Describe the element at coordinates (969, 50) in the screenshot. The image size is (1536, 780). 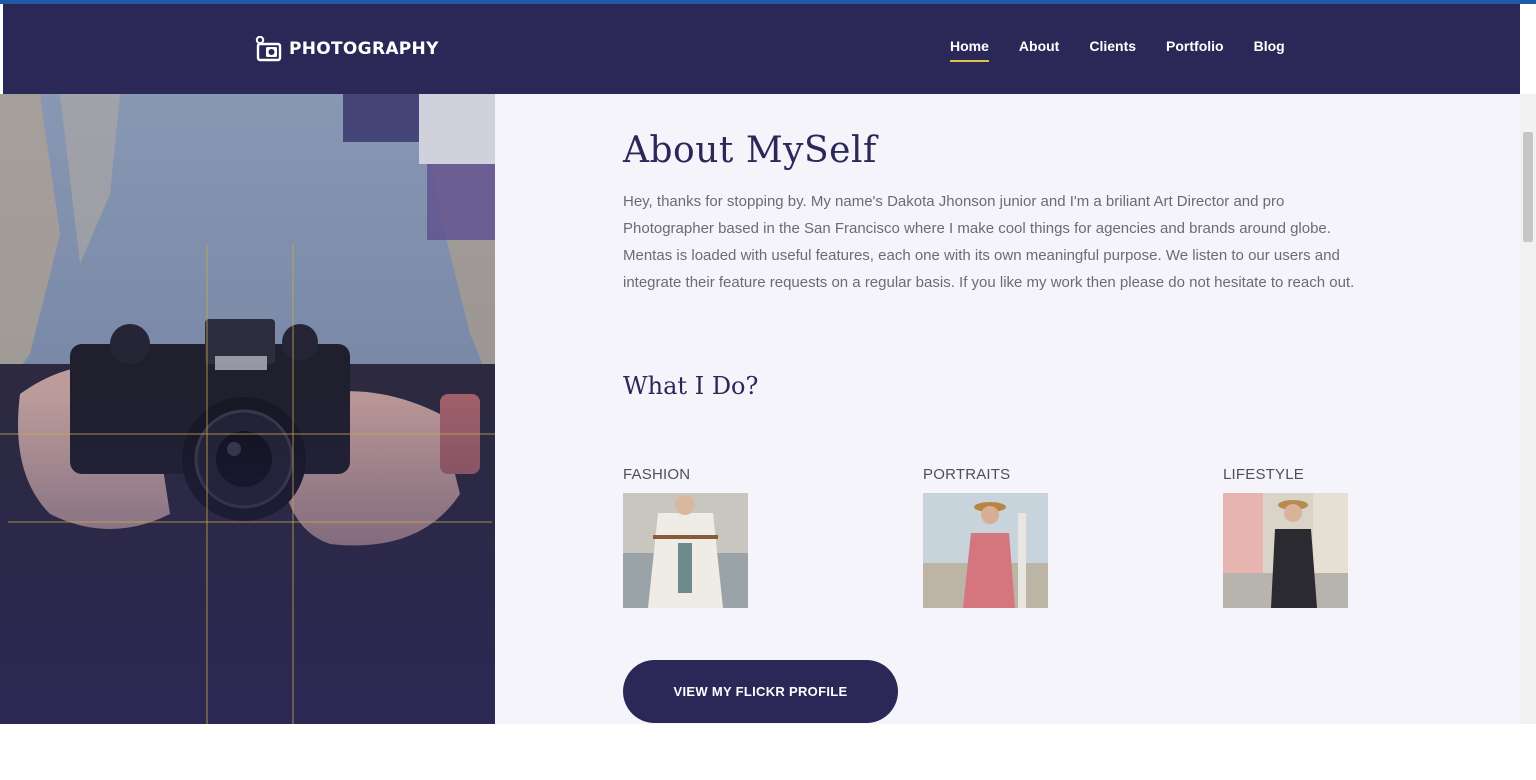
I see `nav-home: Home` at that location.